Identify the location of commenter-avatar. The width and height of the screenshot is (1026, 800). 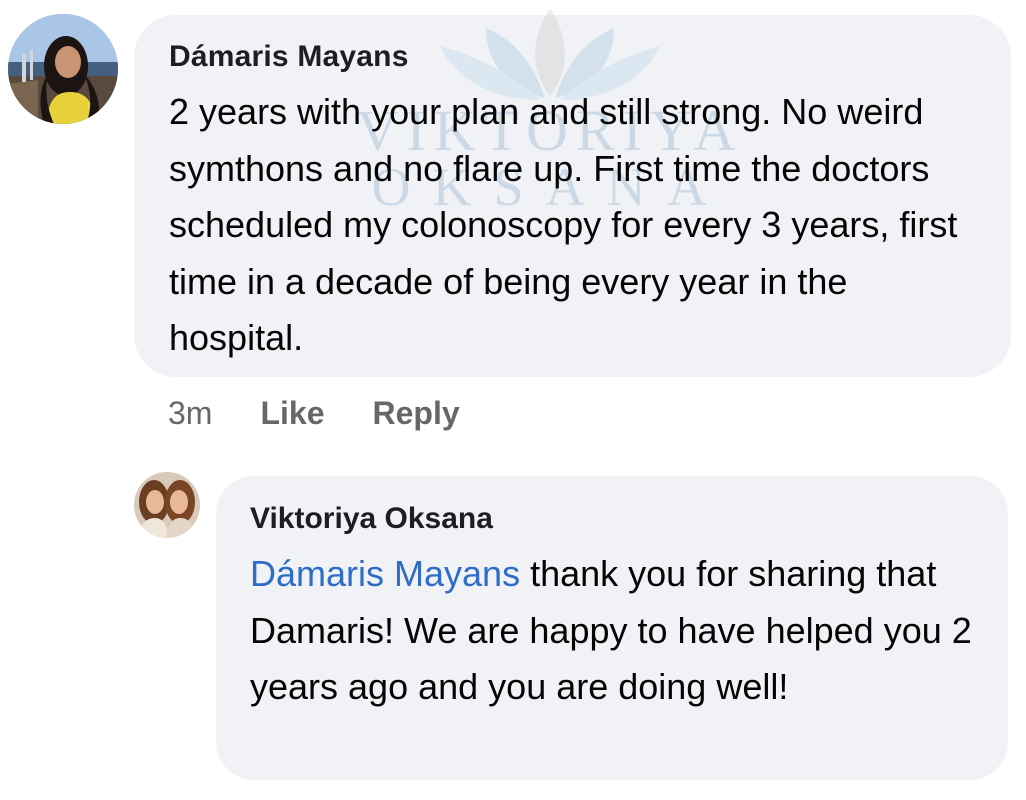
(63, 69).